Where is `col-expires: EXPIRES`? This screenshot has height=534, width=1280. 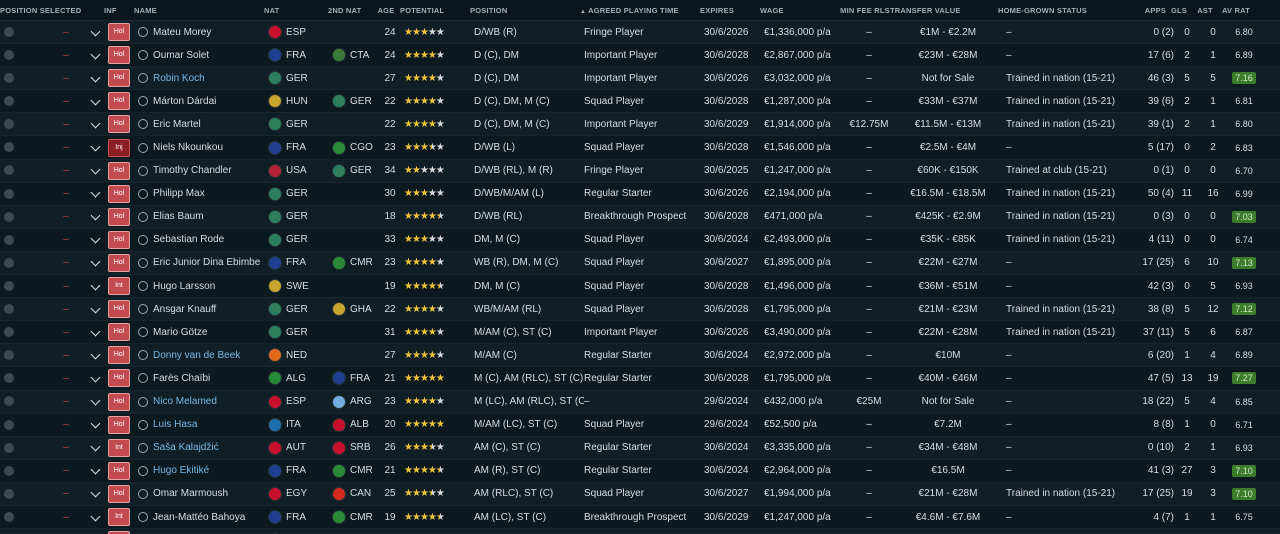
col-expires: EXPIRES is located at coordinates (730, 10).